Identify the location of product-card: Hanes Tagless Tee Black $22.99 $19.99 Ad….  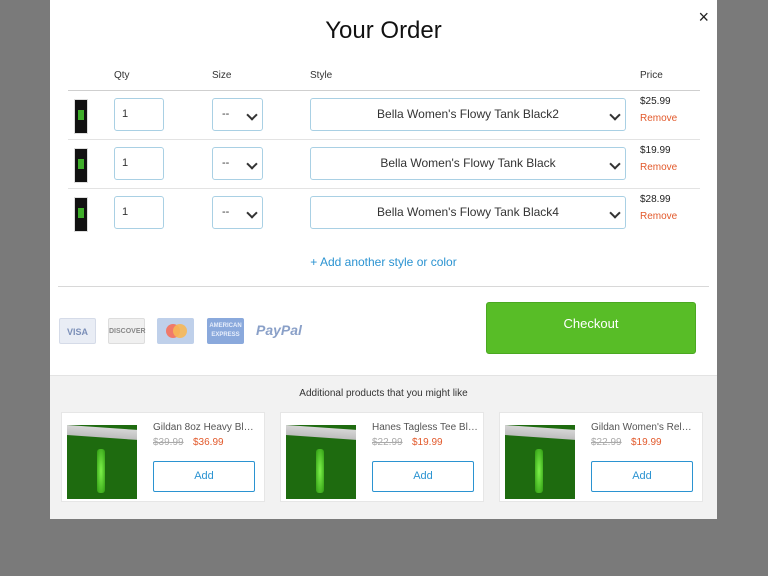
(382, 457).